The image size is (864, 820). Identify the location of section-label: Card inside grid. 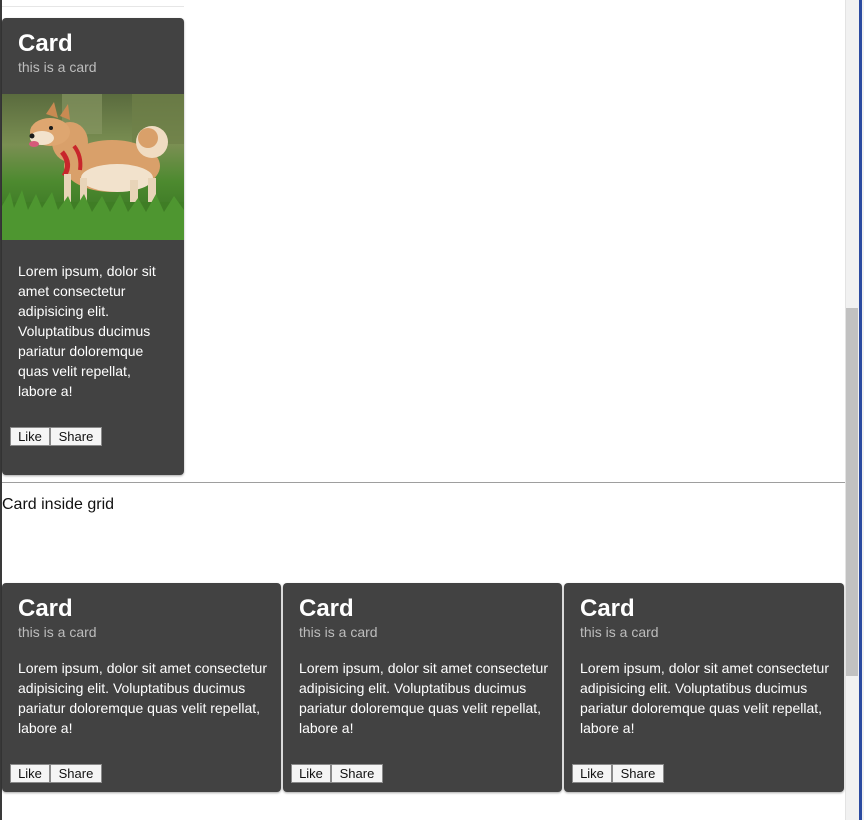
(58, 504).